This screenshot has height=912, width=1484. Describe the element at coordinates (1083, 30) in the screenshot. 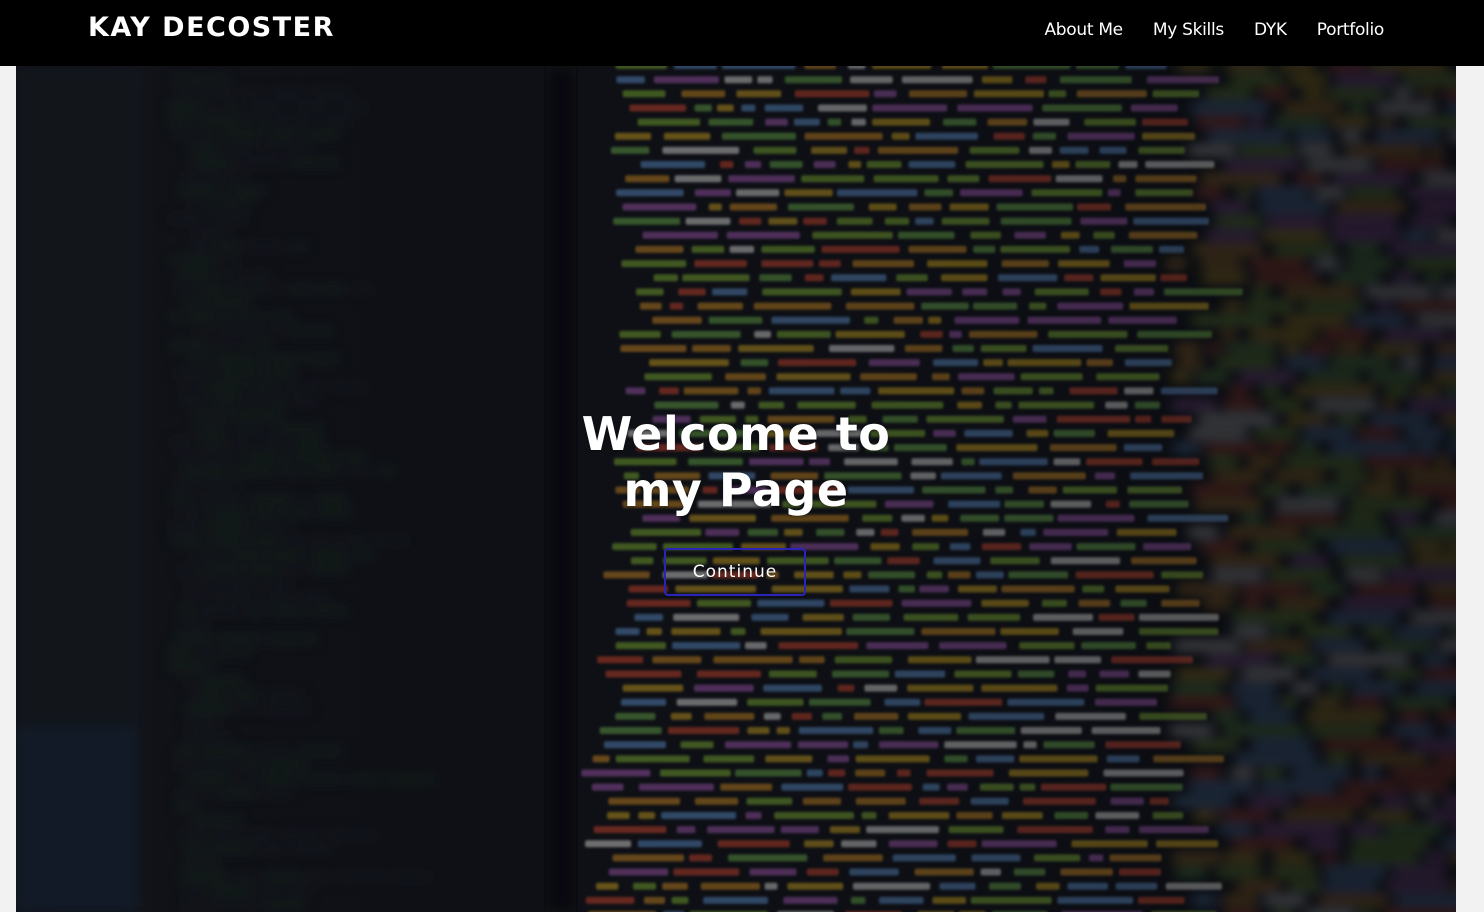

I see `nav-link-about-me: About Me` at that location.